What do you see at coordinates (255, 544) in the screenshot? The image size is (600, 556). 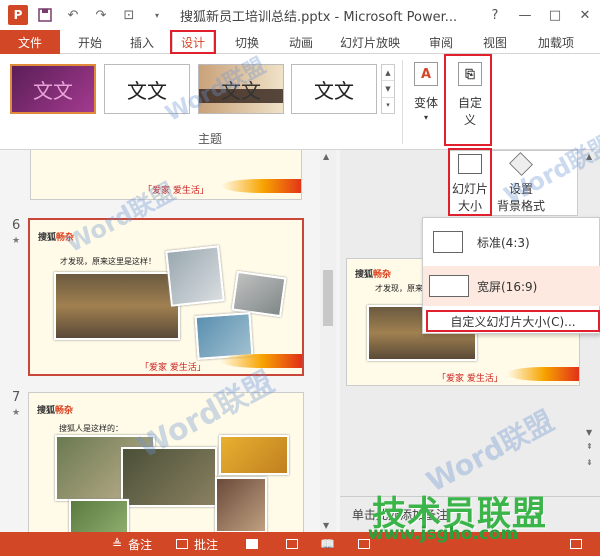 I see `normal-view-icon` at bounding box center [255, 544].